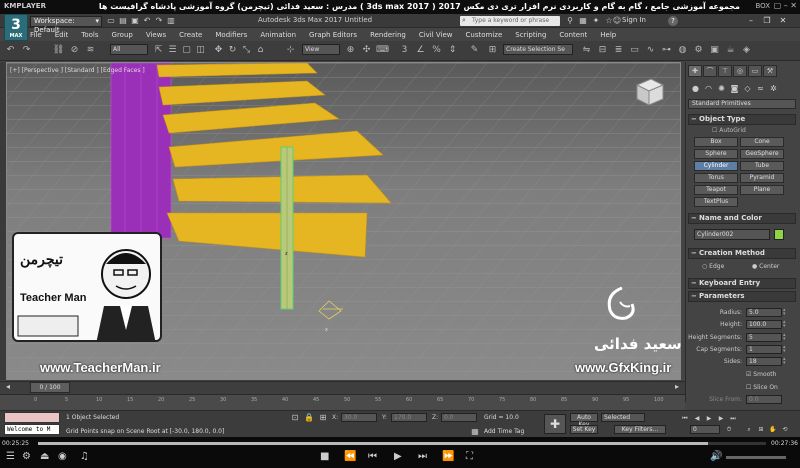 The height and width of the screenshot is (468, 800). What do you see at coordinates (350, 50) in the screenshot?
I see `pivot-center-icon: ⊕` at bounding box center [350, 50].